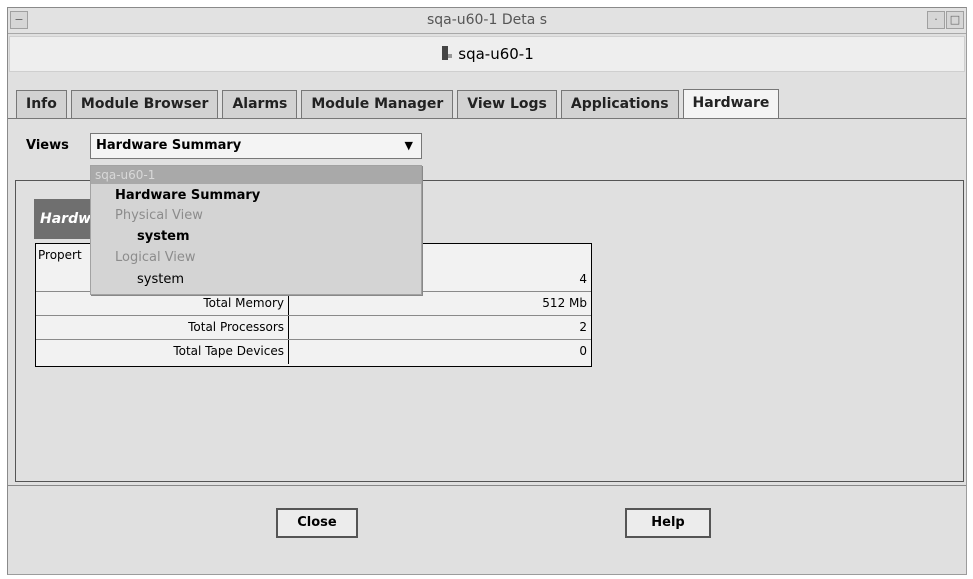 The height and width of the screenshot is (579, 973). Describe the element at coordinates (260, 104) in the screenshot. I see `tab-alarms: Alarms` at that location.